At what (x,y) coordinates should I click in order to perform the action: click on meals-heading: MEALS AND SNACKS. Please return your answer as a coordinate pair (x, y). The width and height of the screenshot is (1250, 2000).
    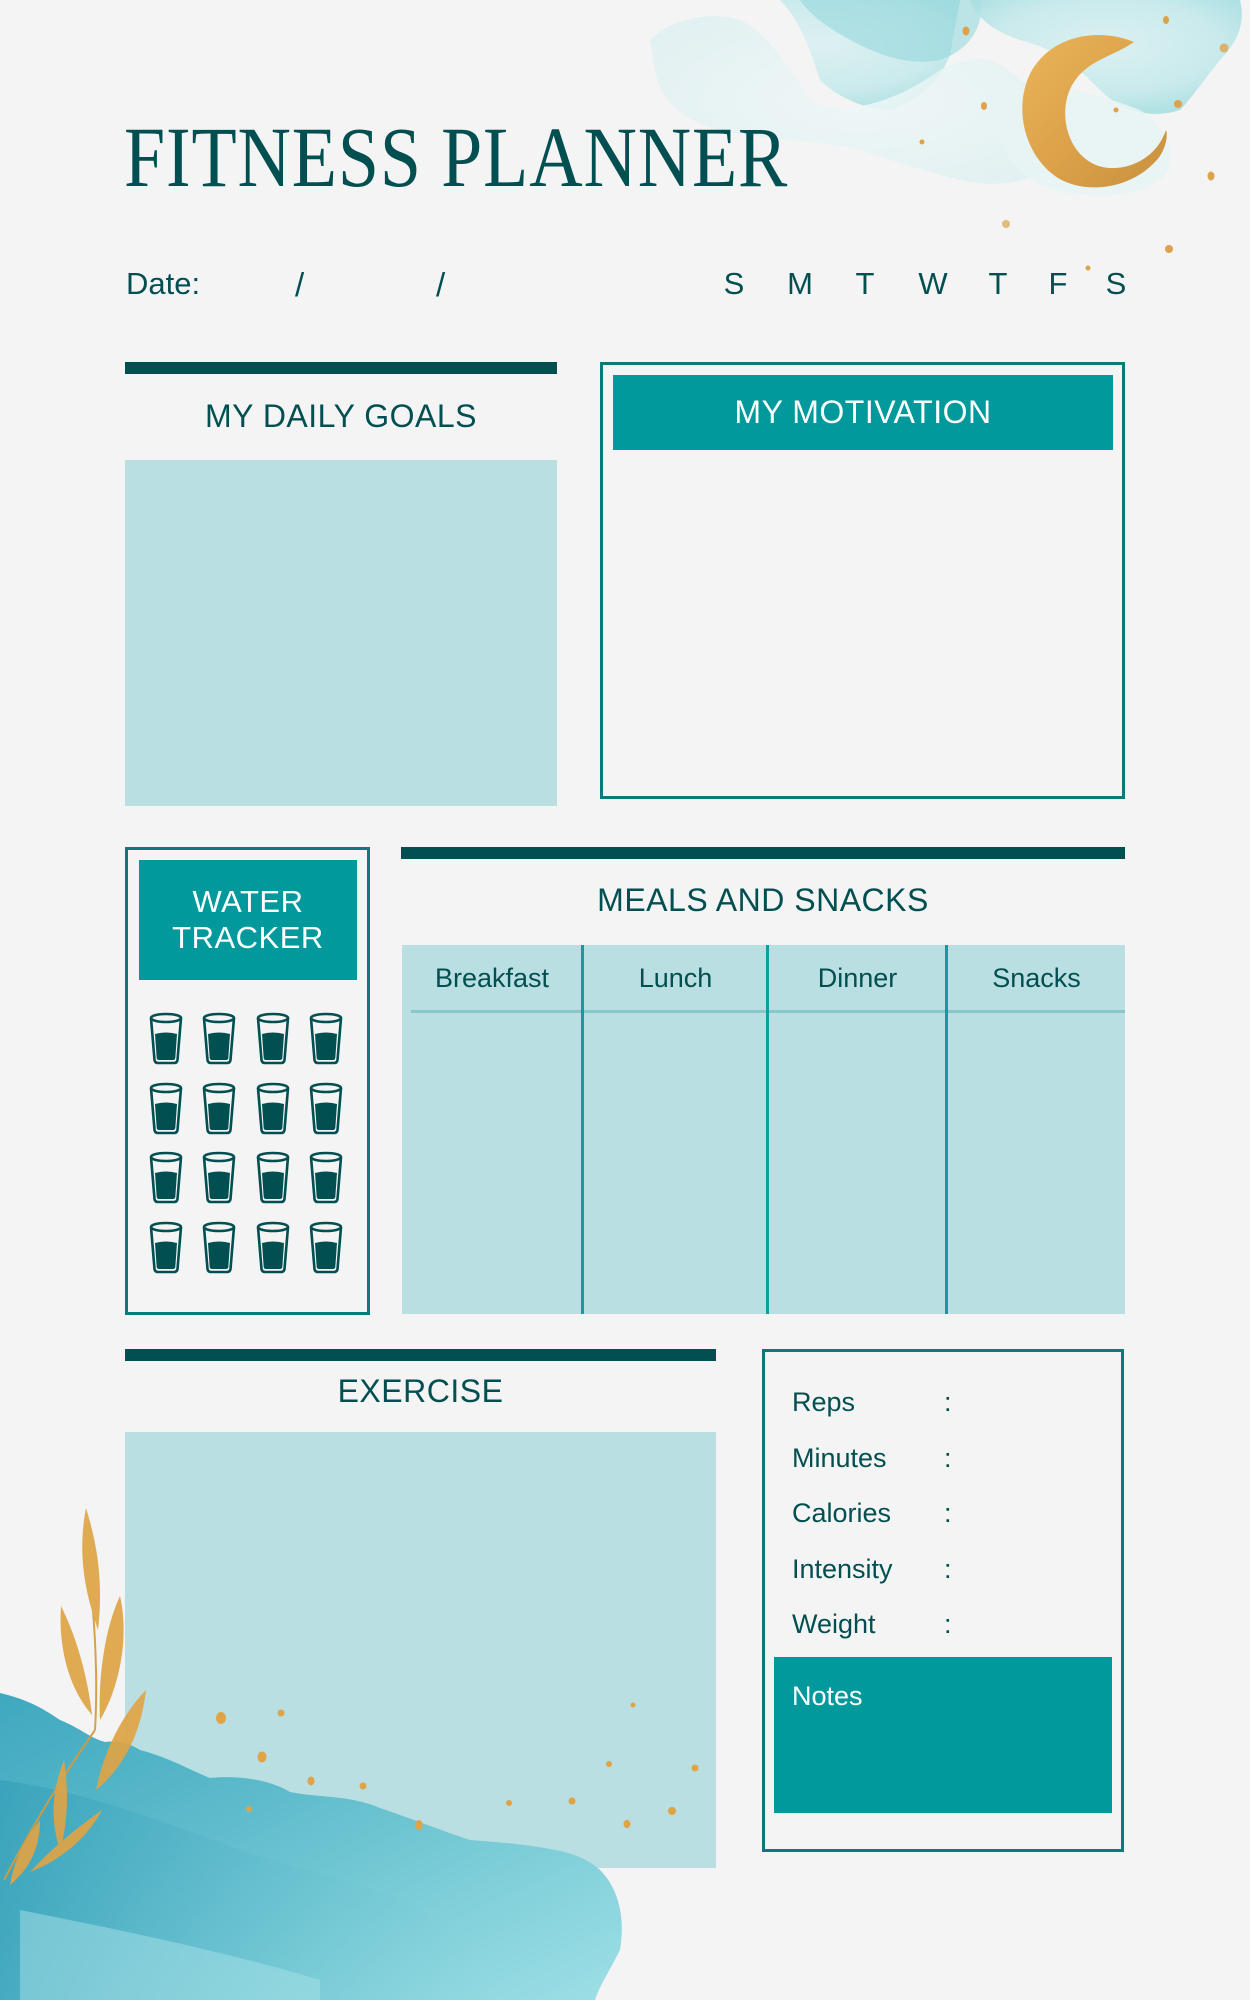
    Looking at the image, I should click on (763, 900).